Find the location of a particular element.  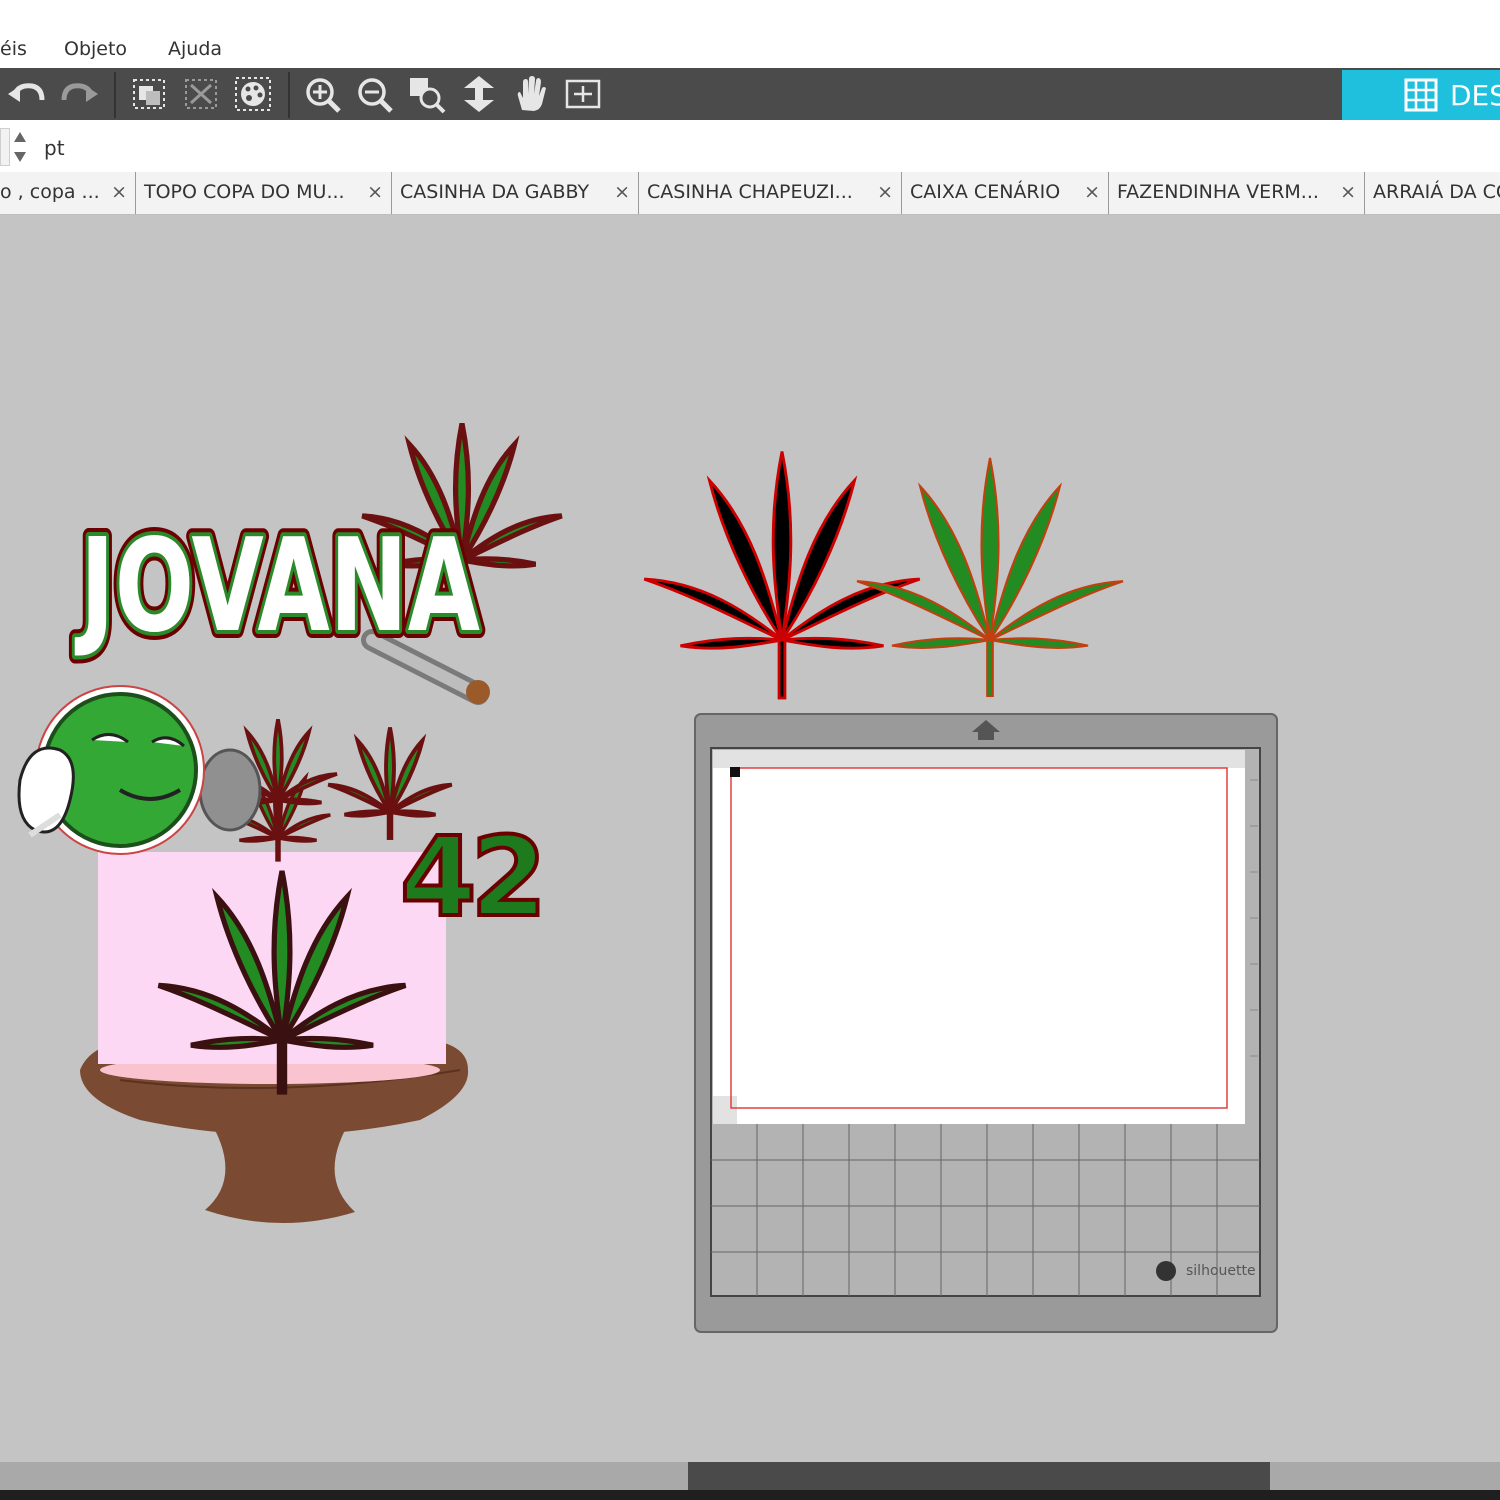

taskbar is located at coordinates (750, 1495).